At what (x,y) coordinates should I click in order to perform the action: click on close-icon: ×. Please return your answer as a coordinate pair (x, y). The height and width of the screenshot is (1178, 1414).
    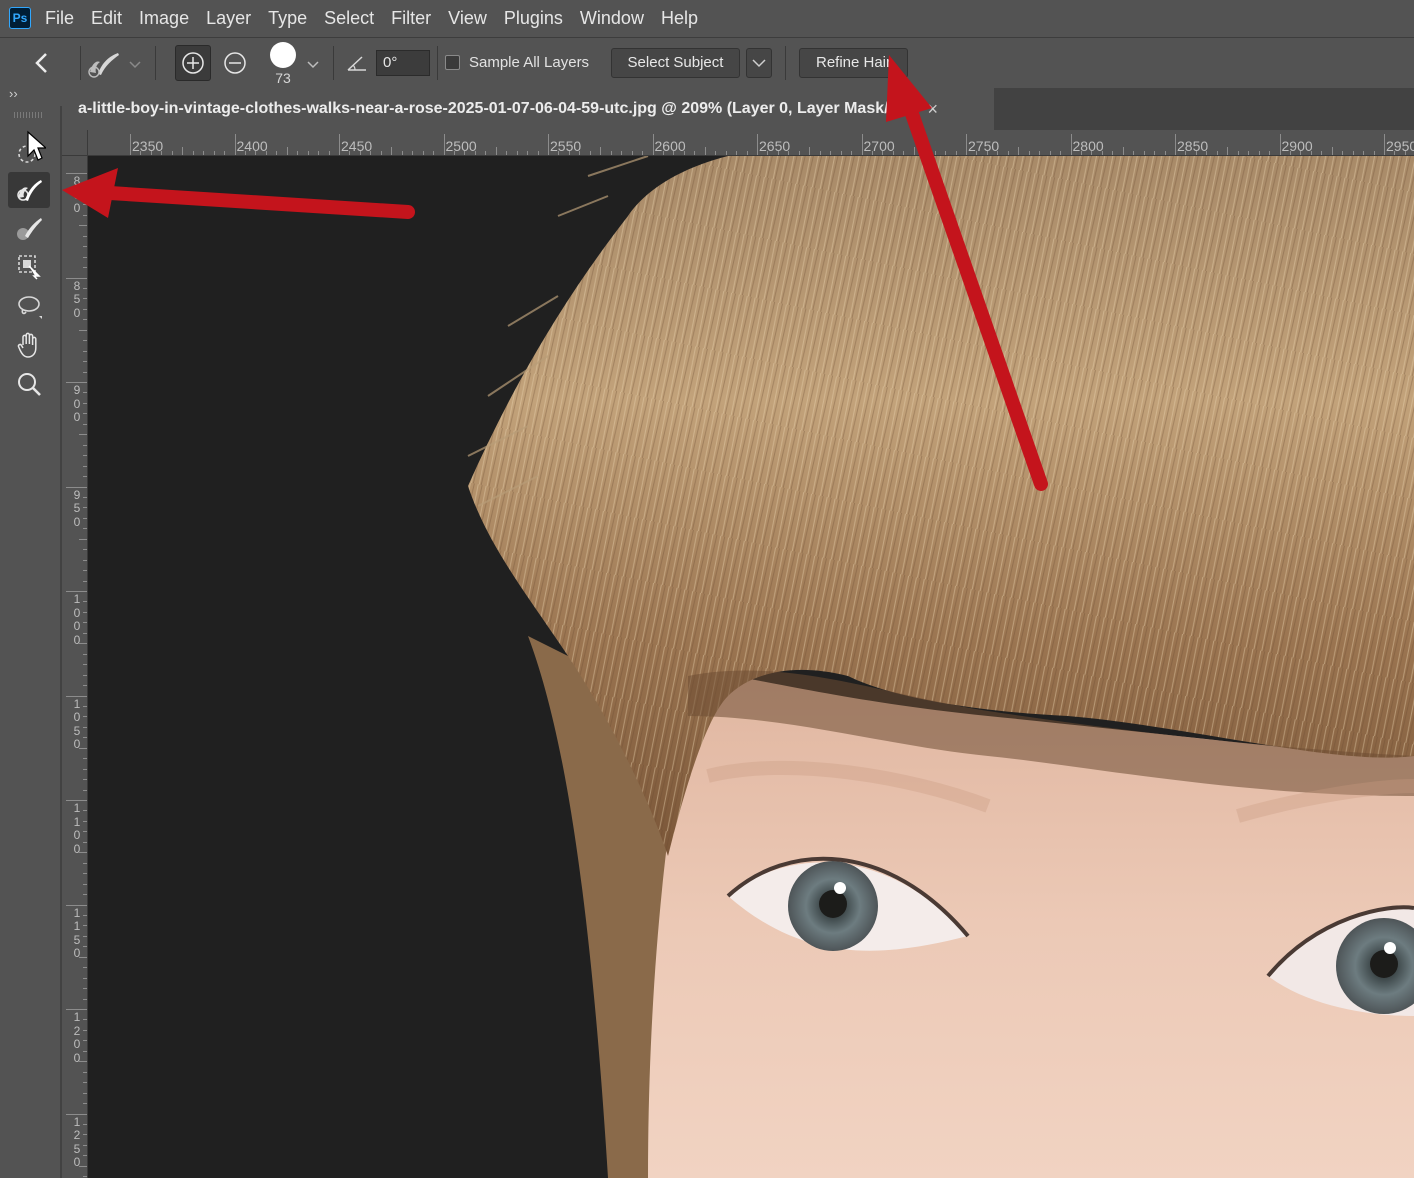
    Looking at the image, I should click on (932, 109).